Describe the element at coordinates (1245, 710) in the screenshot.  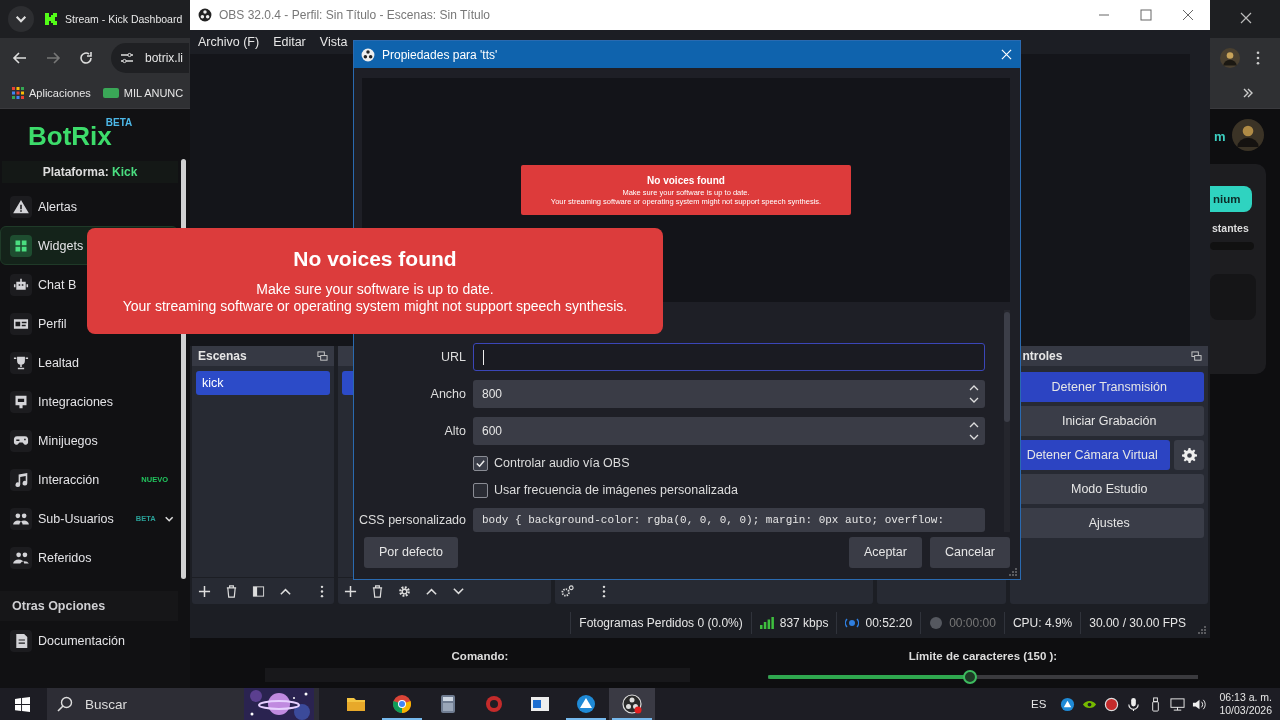
I see `date-text: 10/03/2026` at that location.